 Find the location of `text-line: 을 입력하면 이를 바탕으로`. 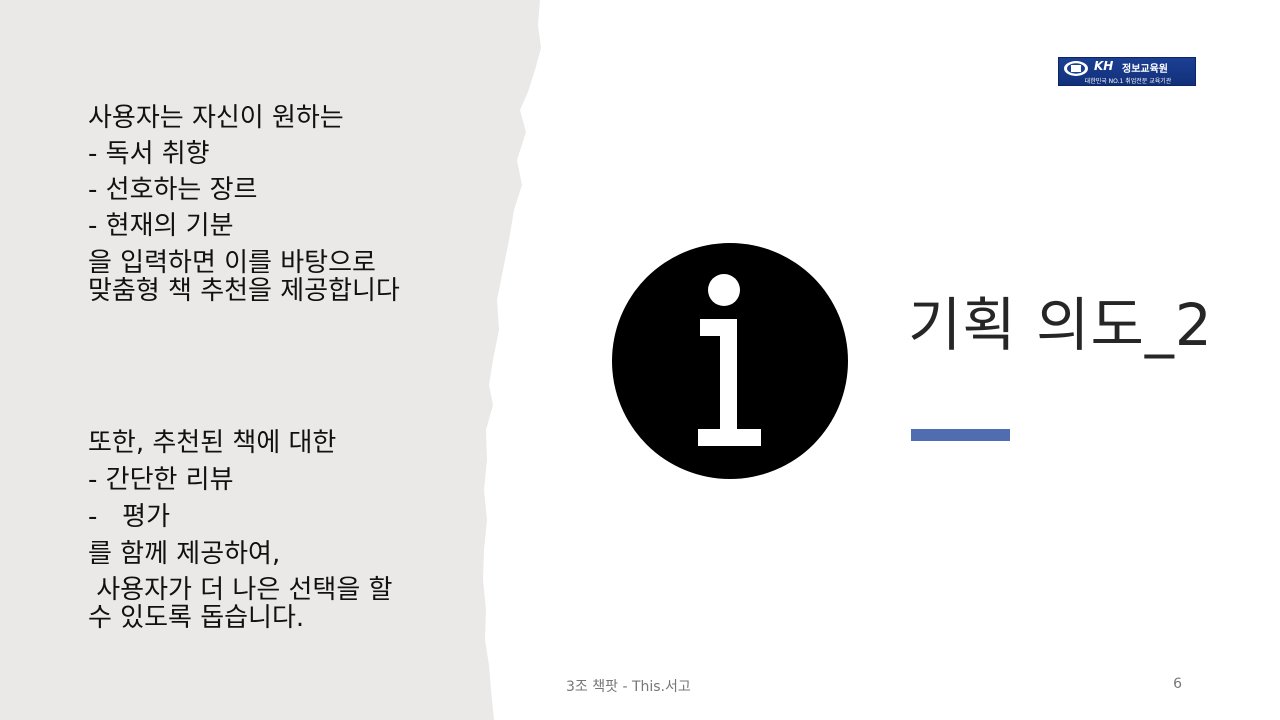

text-line: 을 입력하면 이를 바탕으로 is located at coordinates (232, 263).